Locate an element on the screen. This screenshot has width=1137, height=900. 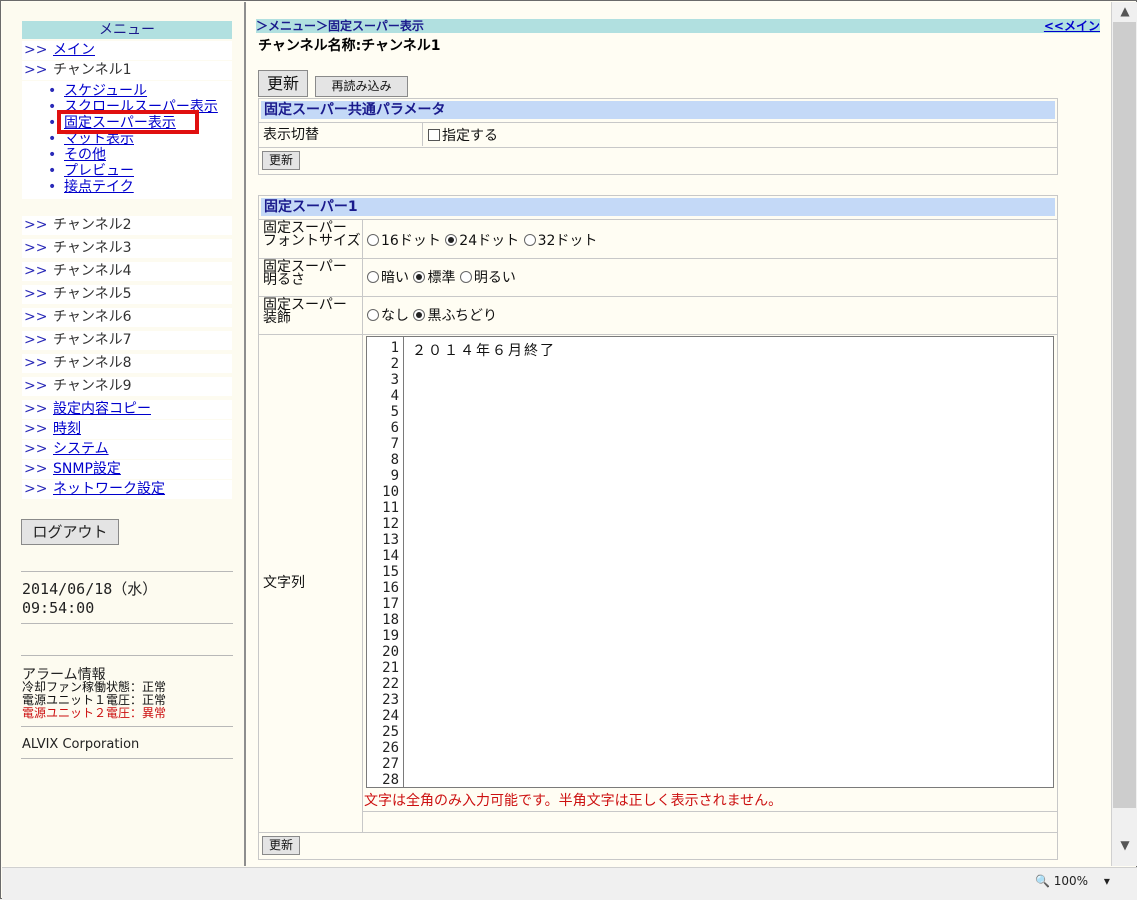
radio-16: 16ドット is located at coordinates (404, 241).